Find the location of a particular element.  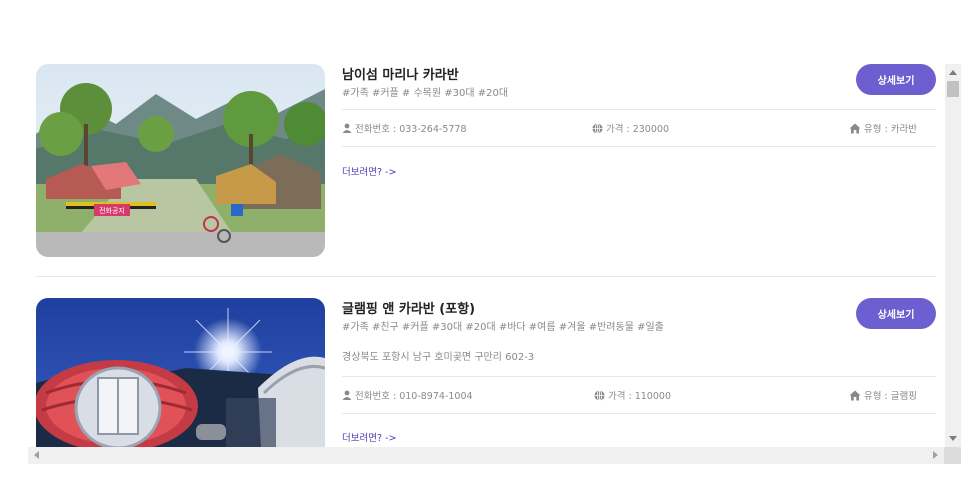

type-info: 유형 : 글램핑 is located at coordinates (883, 395).